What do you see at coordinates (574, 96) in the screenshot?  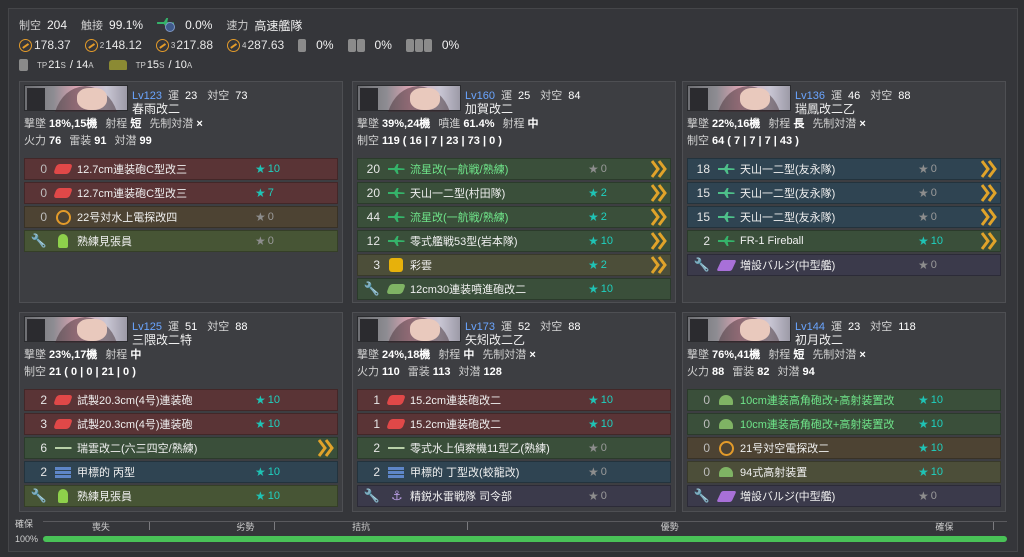 I see `aa-value: 84` at bounding box center [574, 96].